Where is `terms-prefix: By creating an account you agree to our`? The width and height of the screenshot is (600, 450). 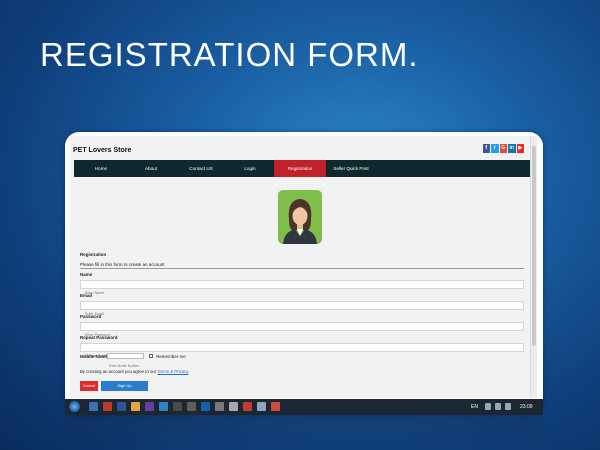
terms-prefix: By creating an account you agree to our is located at coordinates (118, 371).